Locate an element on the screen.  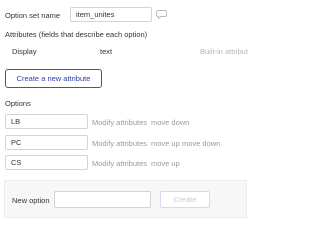
options-heading: Options is located at coordinates (18, 103).